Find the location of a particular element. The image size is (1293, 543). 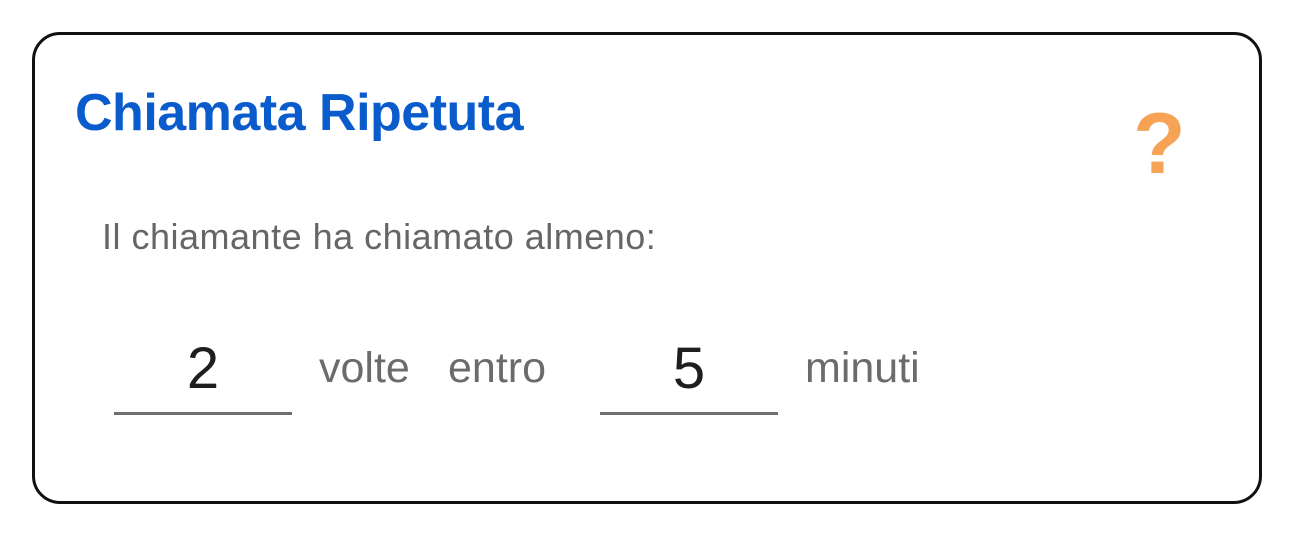

times-label: volte is located at coordinates (364, 368).